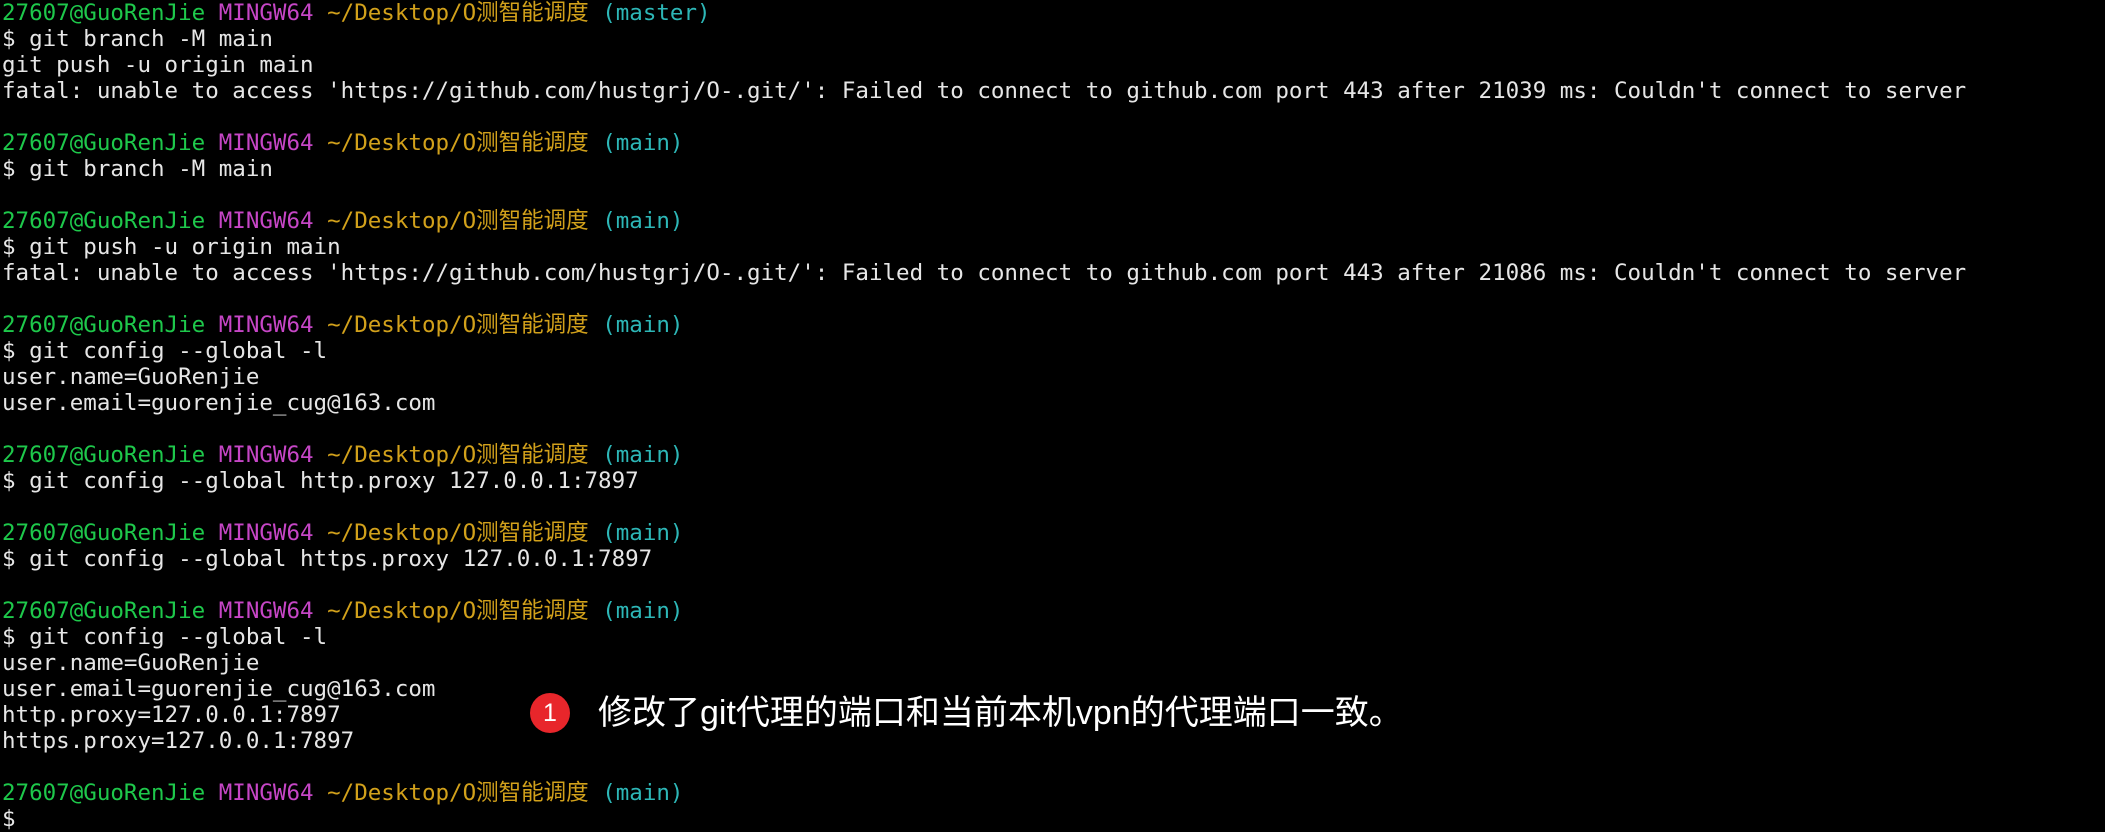 The image size is (2105, 832). Describe the element at coordinates (1052, 247) in the screenshot. I see `terminal-line: $ git push -u origin main` at that location.